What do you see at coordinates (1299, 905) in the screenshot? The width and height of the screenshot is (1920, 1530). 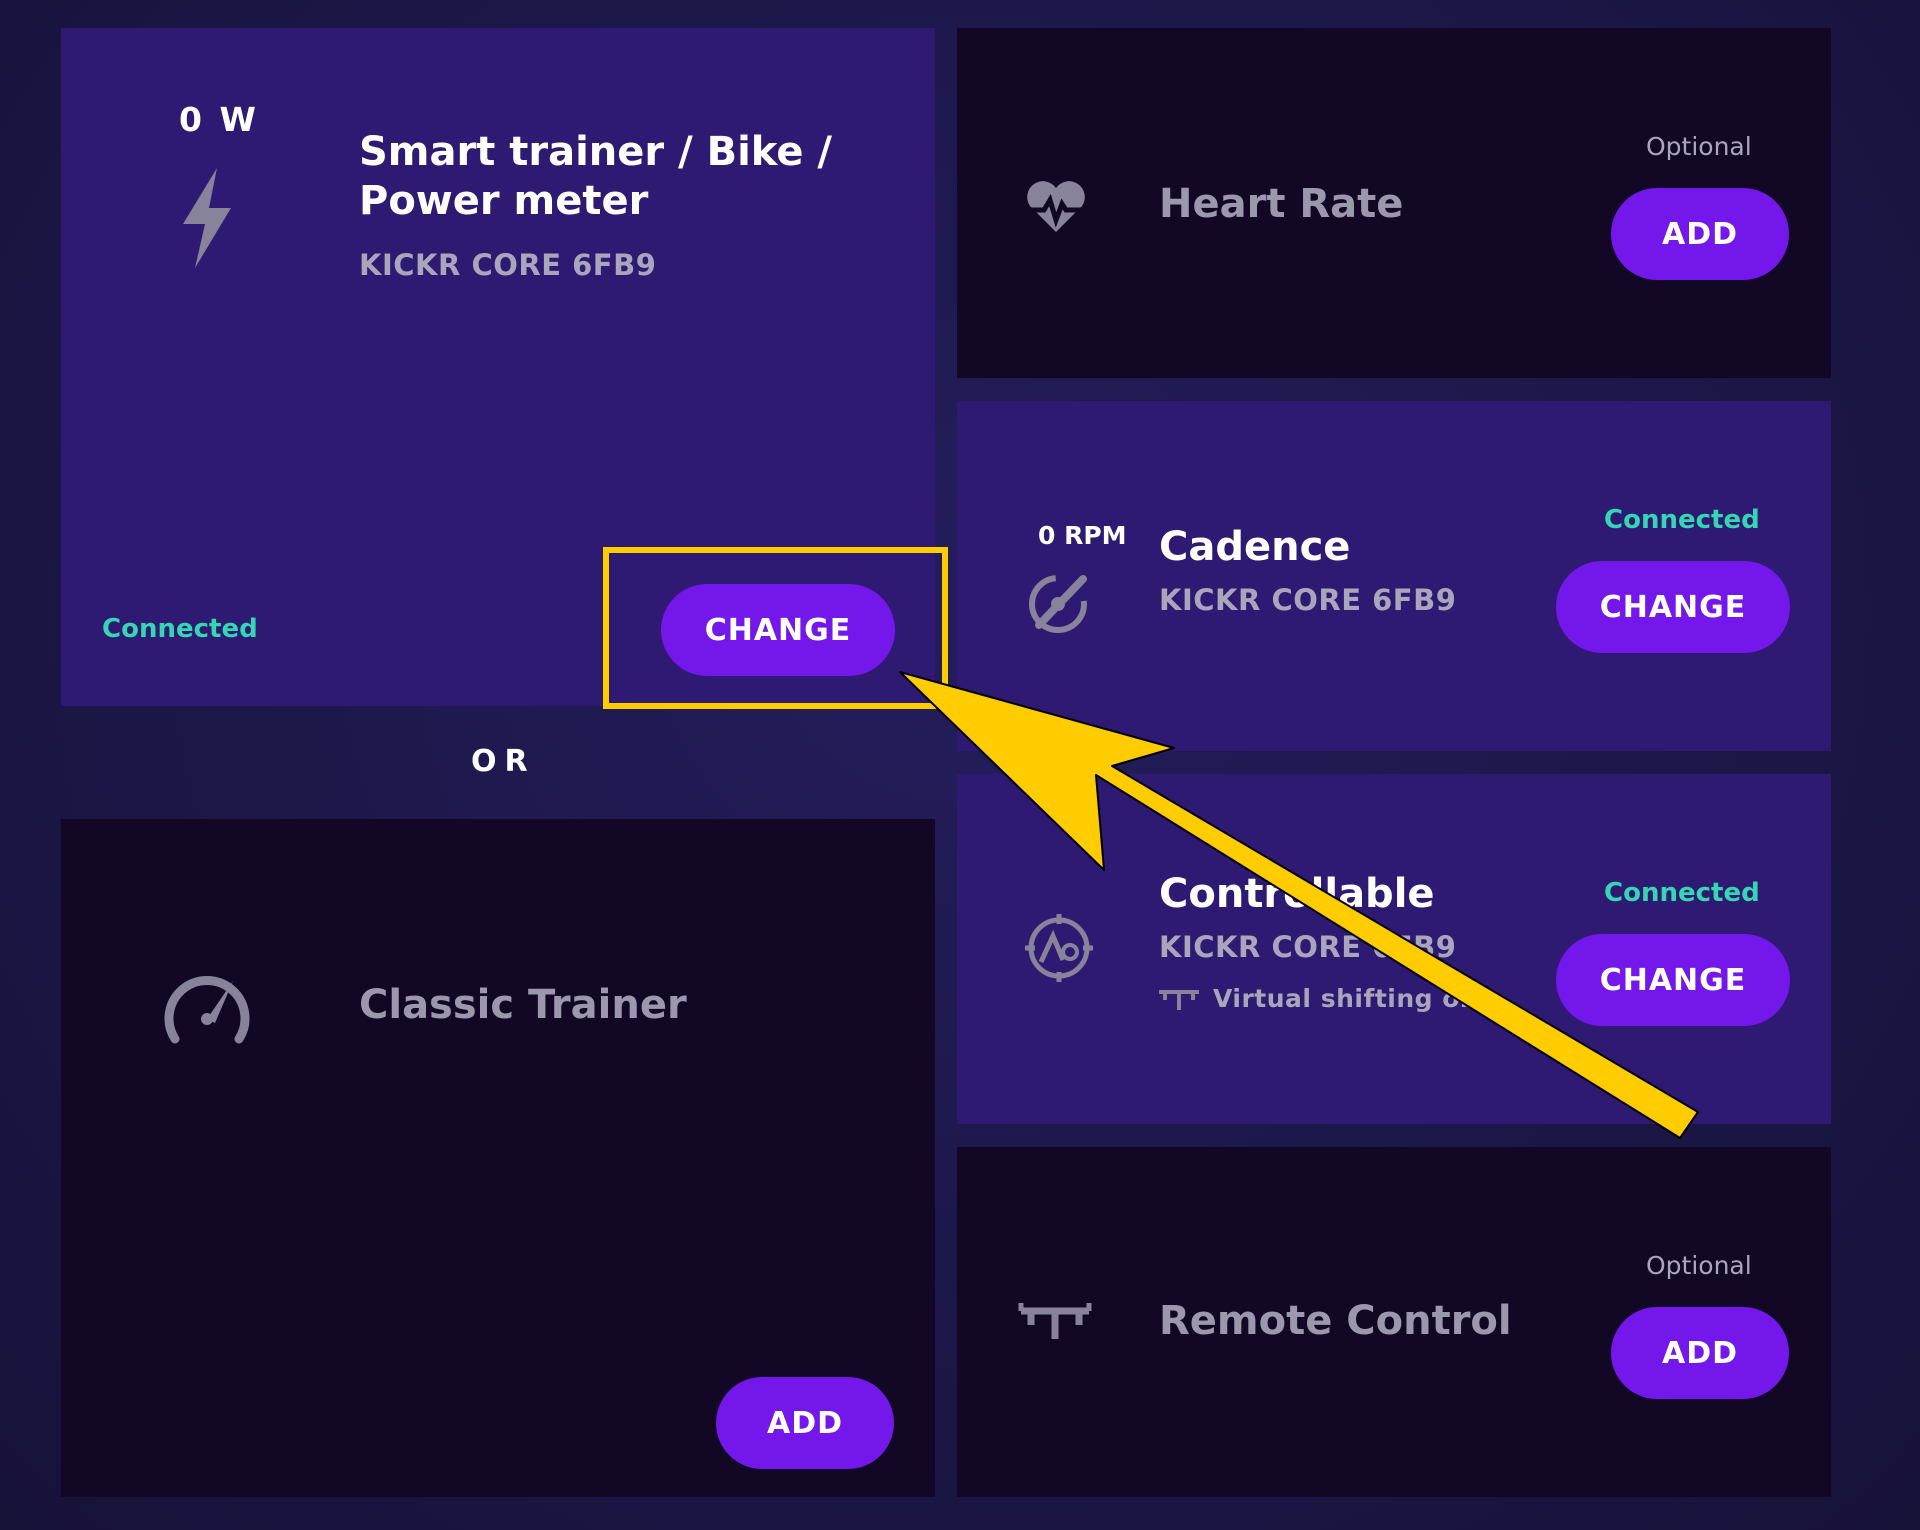 I see `annotation-arrow` at bounding box center [1299, 905].